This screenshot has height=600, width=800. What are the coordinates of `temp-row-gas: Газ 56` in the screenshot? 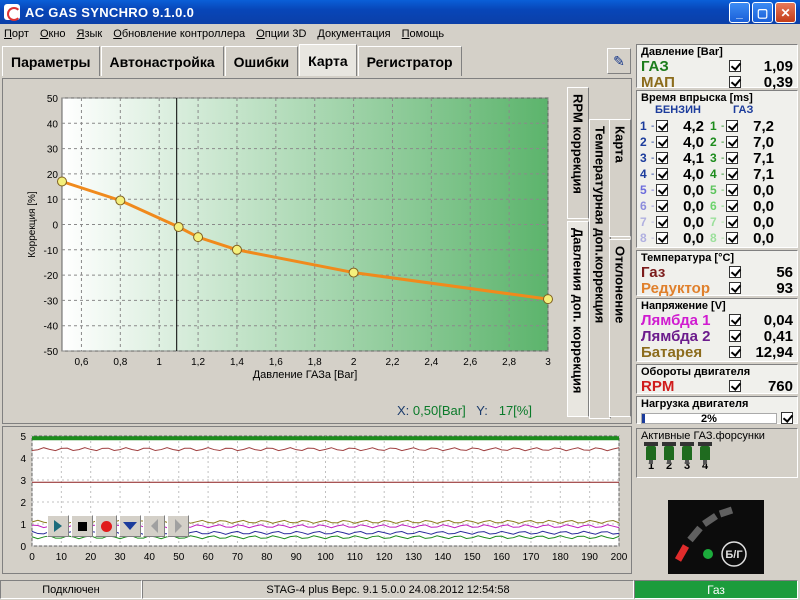 It's located at (717, 272).